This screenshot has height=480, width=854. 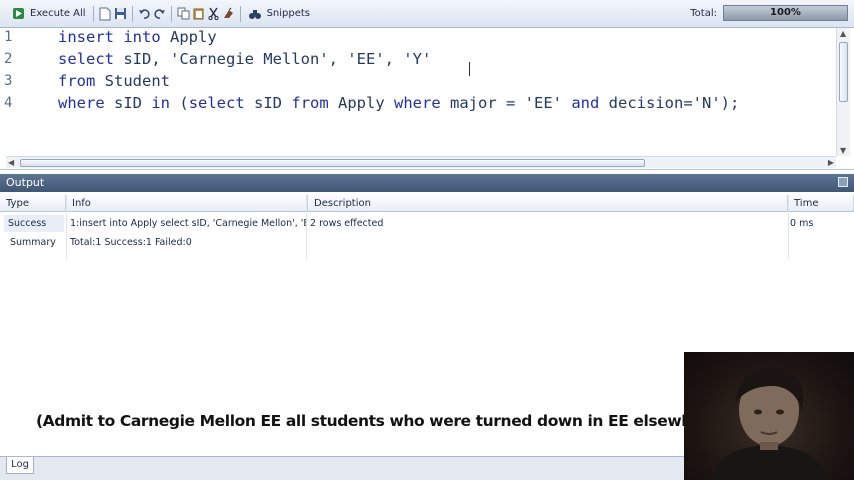 What do you see at coordinates (213, 13) in the screenshot?
I see `cut-icon` at bounding box center [213, 13].